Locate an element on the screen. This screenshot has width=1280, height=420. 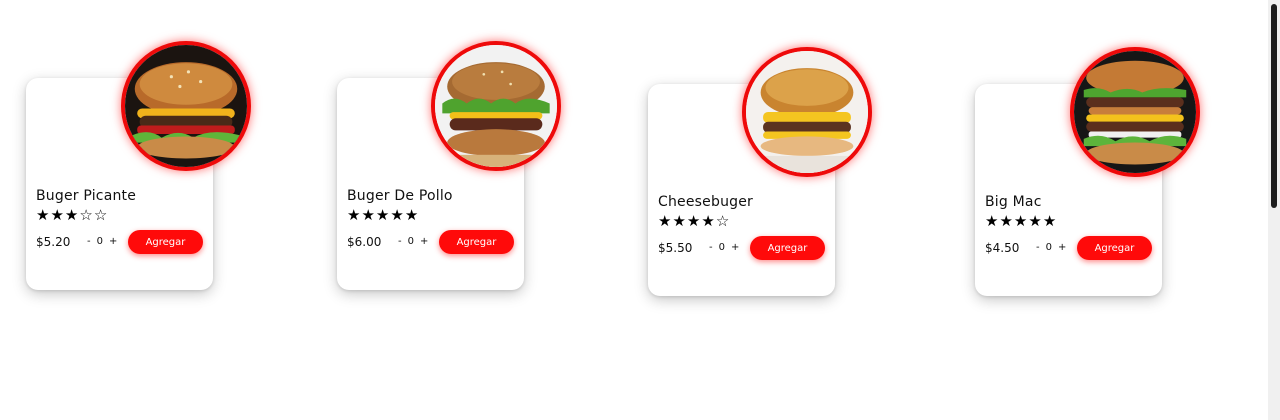
purchase-row: $4.50 -0 + Agregar is located at coordinates (1069, 248).